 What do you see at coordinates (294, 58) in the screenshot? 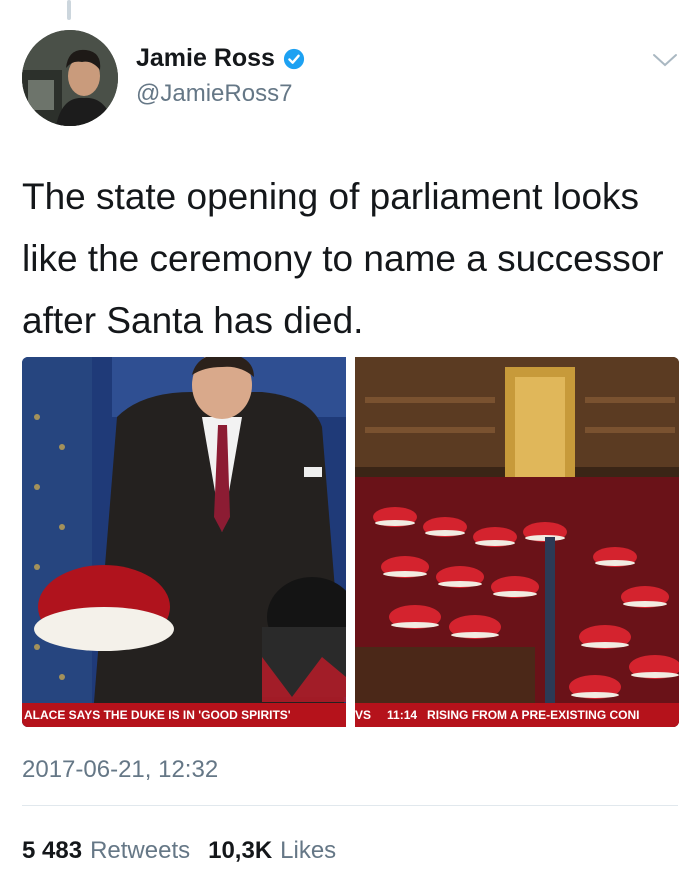
I see `verified-badge-icon` at bounding box center [294, 58].